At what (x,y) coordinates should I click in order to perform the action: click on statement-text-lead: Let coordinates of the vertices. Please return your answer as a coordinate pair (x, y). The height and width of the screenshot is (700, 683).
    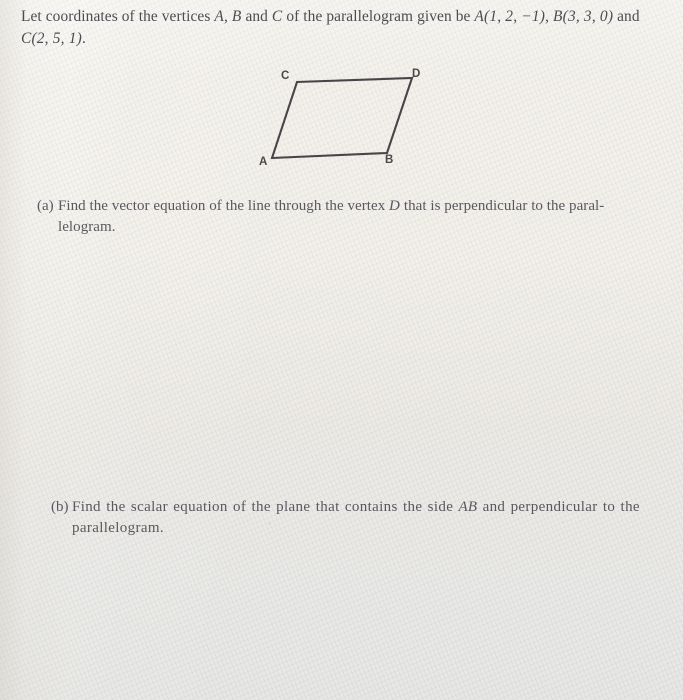
    Looking at the image, I should click on (118, 16).